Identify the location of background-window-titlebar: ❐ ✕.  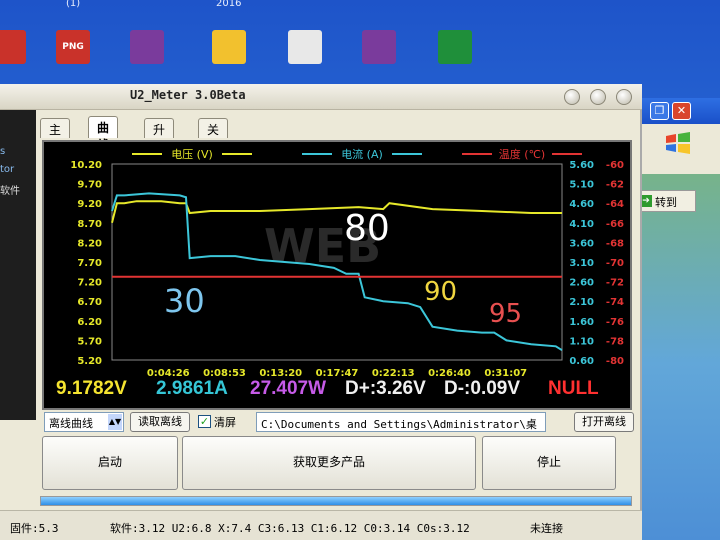
(676, 111).